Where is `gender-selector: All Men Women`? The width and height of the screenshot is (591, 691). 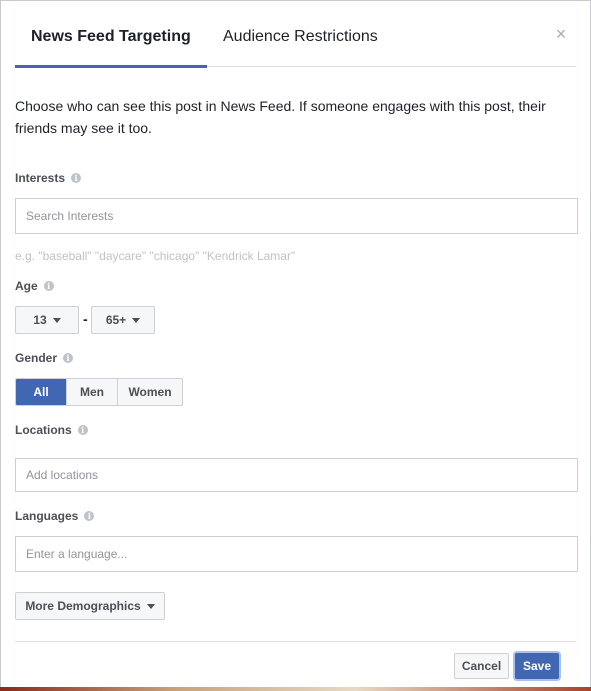
gender-selector: All Men Women is located at coordinates (99, 392).